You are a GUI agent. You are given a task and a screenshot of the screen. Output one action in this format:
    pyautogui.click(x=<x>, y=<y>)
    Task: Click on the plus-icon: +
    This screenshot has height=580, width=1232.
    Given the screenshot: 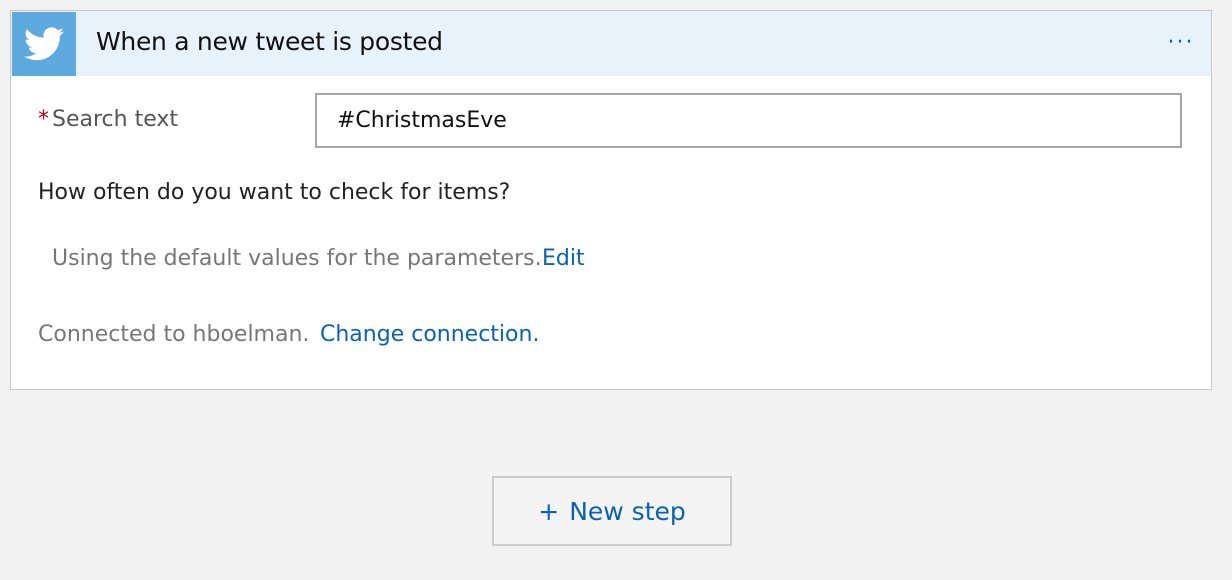 What is the action you would take?
    pyautogui.click(x=549, y=511)
    